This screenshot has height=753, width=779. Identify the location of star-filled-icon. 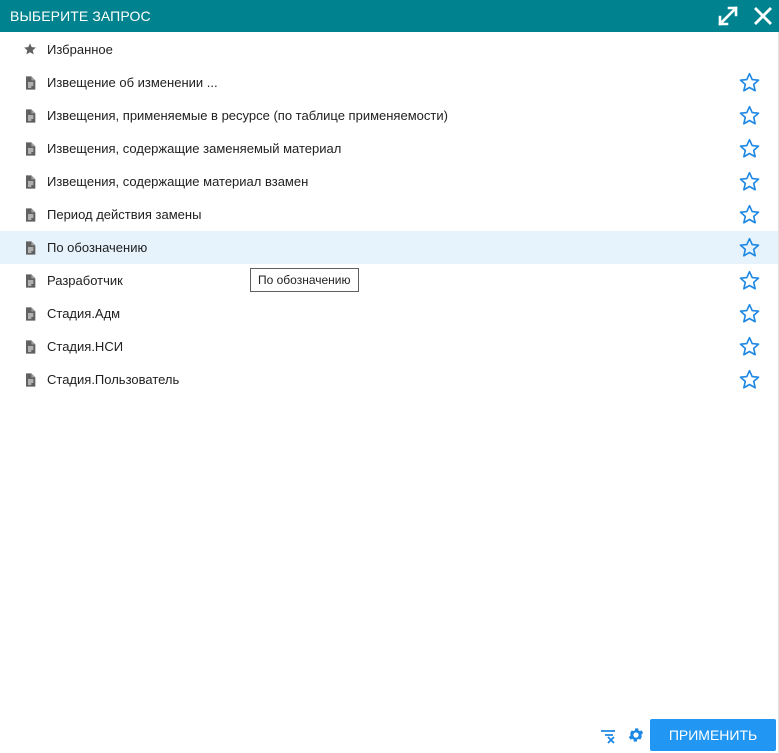
(30, 49).